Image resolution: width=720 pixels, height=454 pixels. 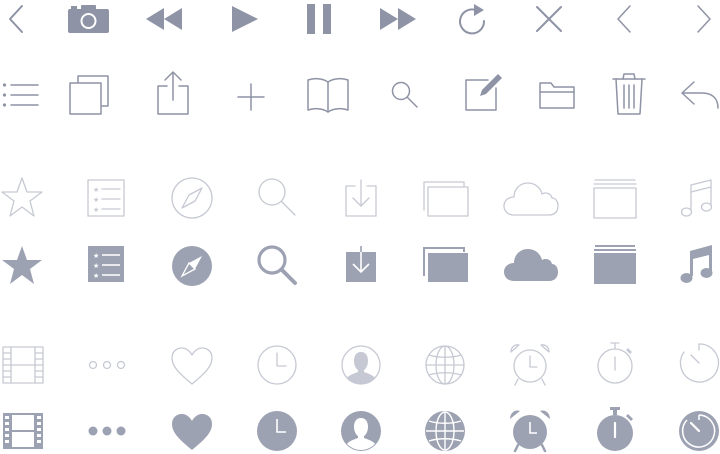 What do you see at coordinates (251, 97) in the screenshot?
I see `add-icon` at bounding box center [251, 97].